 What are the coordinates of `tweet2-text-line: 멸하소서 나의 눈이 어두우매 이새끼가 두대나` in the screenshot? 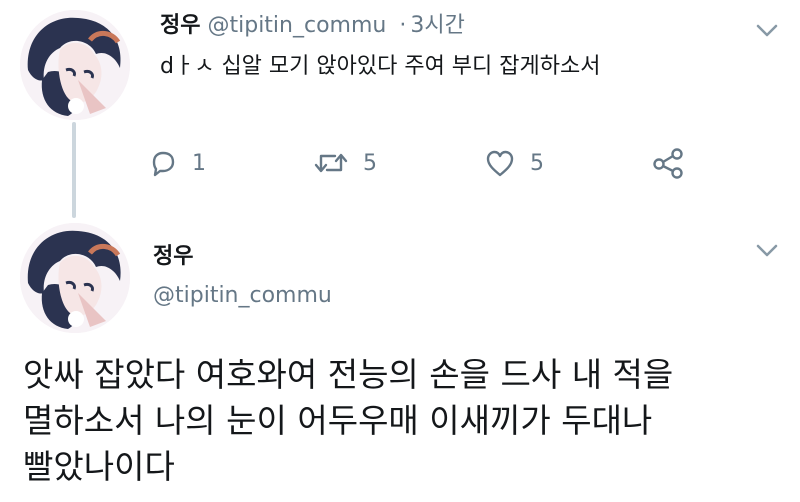 It's located at (338, 420).